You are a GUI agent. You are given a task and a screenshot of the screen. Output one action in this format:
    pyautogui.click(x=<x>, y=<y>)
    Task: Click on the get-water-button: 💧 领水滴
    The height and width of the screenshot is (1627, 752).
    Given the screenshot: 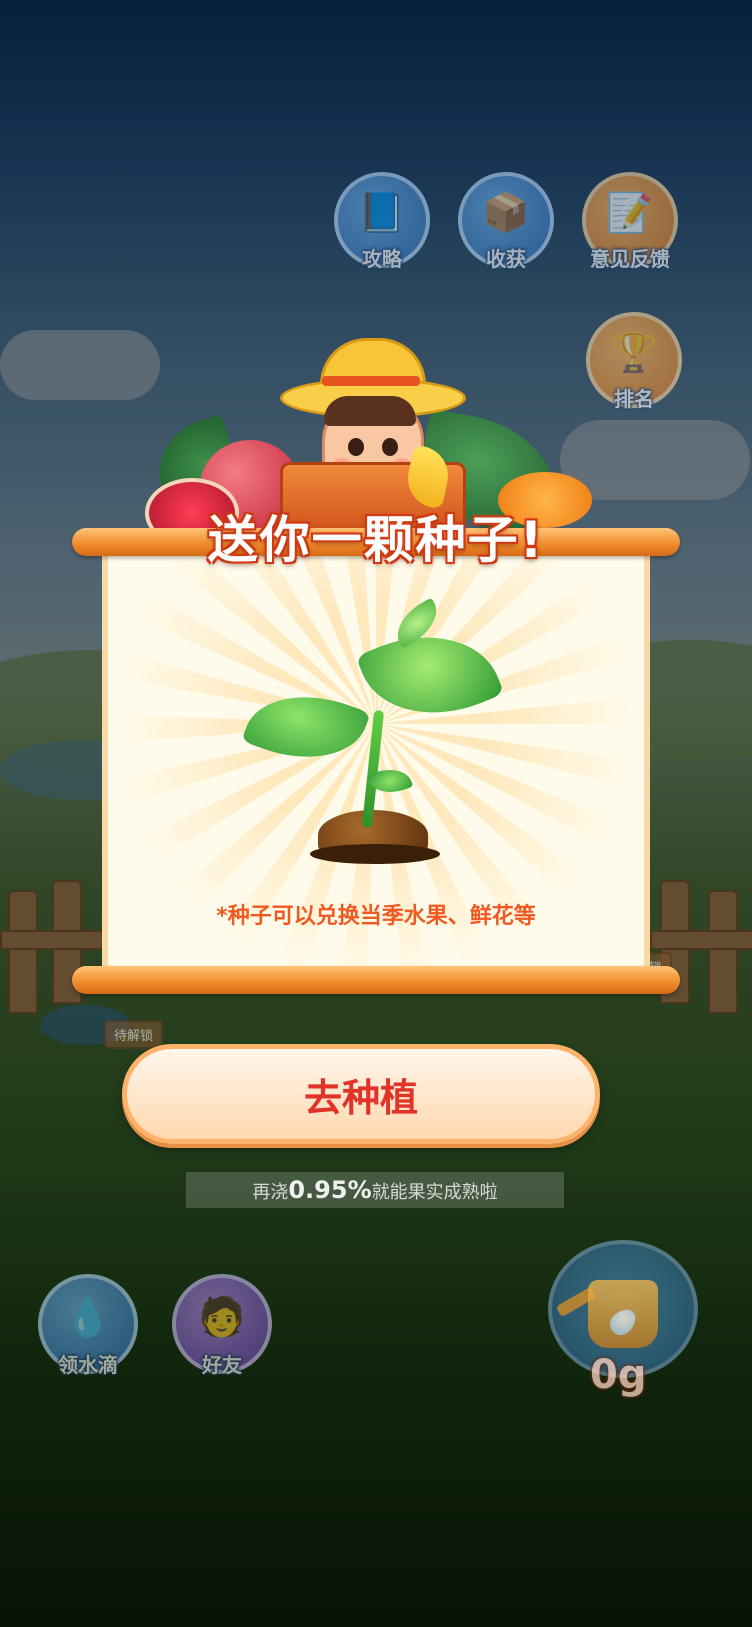 What is the action you would take?
    pyautogui.click(x=88, y=1325)
    